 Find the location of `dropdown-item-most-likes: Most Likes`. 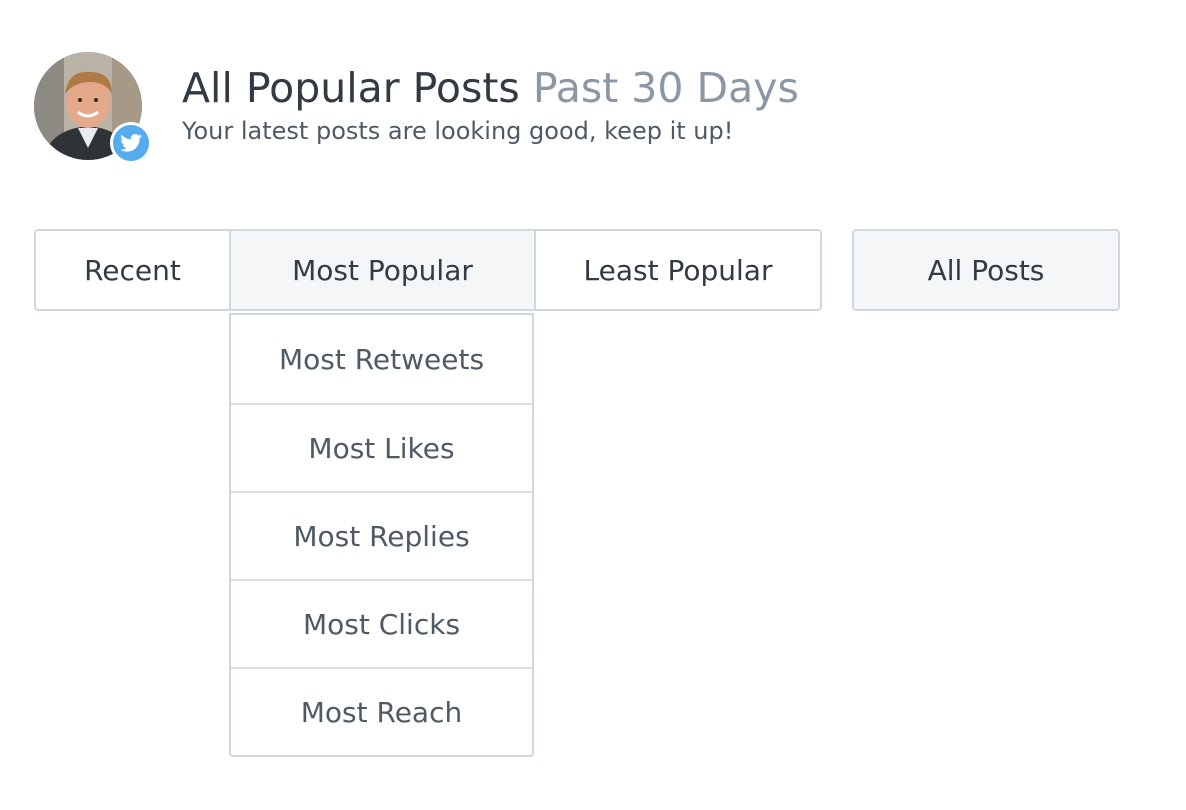

dropdown-item-most-likes: Most Likes is located at coordinates (381, 447).